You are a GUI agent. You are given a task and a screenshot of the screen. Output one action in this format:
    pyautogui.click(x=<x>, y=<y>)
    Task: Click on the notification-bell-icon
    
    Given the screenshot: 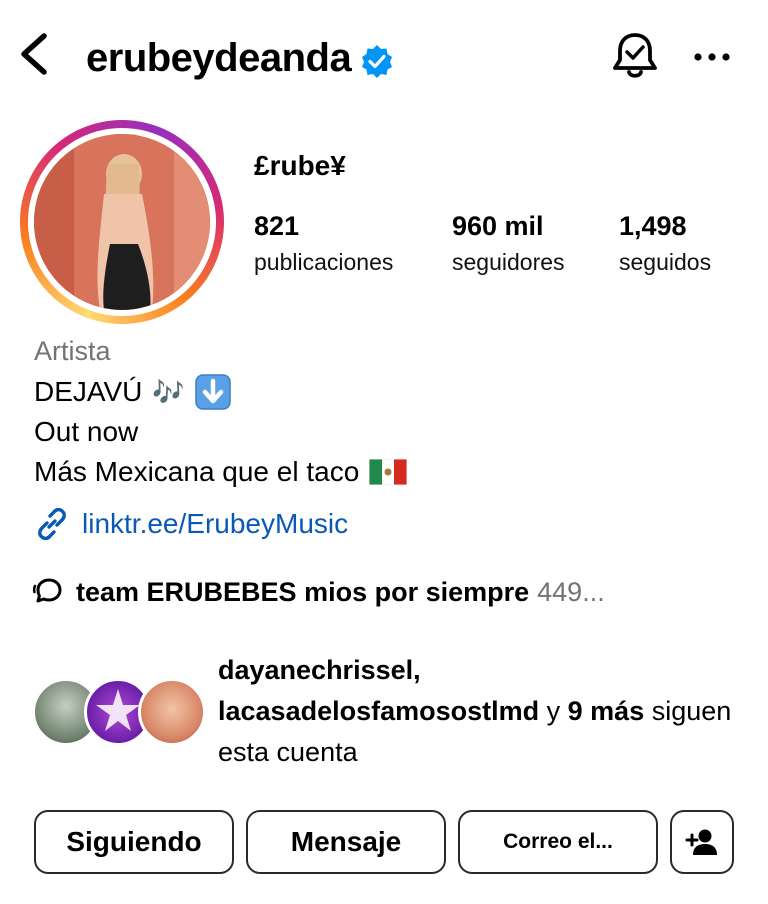 What is the action you would take?
    pyautogui.click(x=635, y=55)
    